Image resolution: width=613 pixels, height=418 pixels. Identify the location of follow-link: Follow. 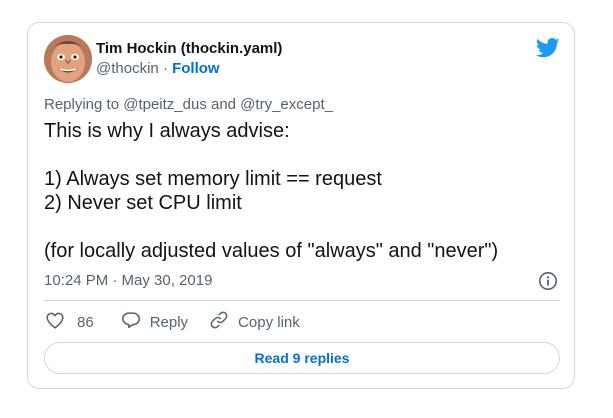
(196, 68).